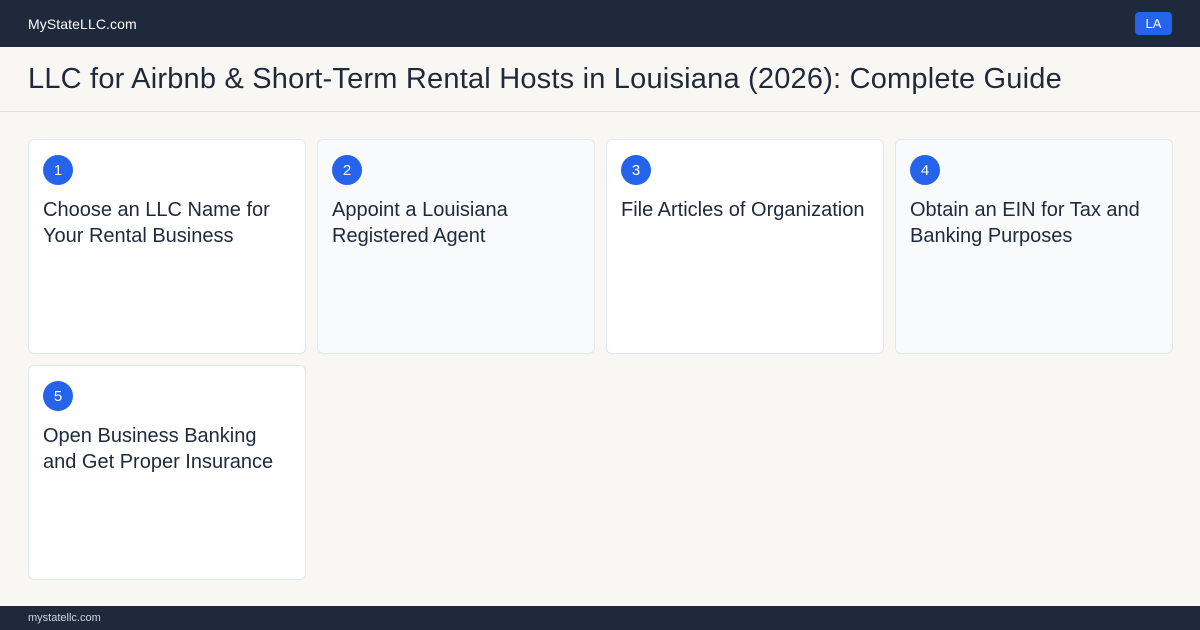 The width and height of the screenshot is (1200, 630). Describe the element at coordinates (58, 170) in the screenshot. I see `step-number-badge: 1` at that location.